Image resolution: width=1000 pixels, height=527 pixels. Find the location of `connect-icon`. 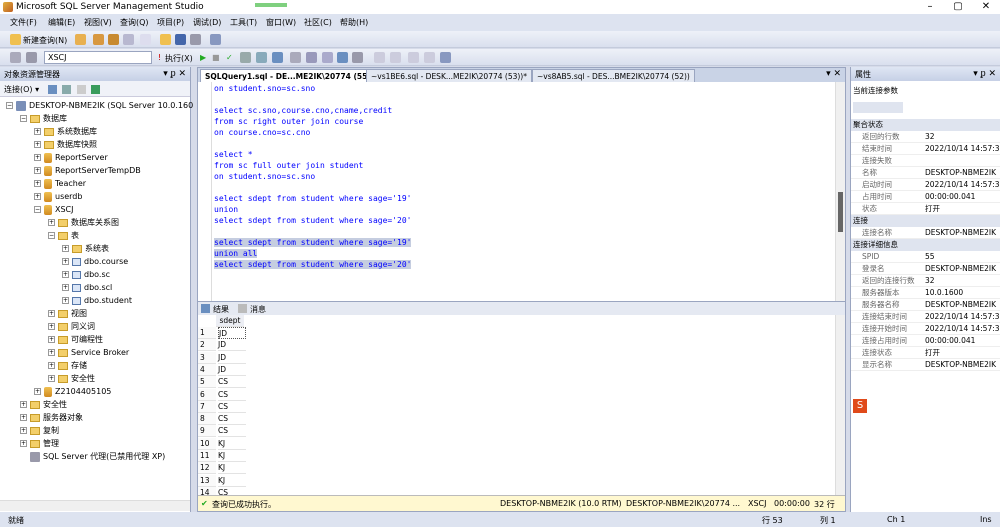

connect-icon is located at coordinates (15, 57).